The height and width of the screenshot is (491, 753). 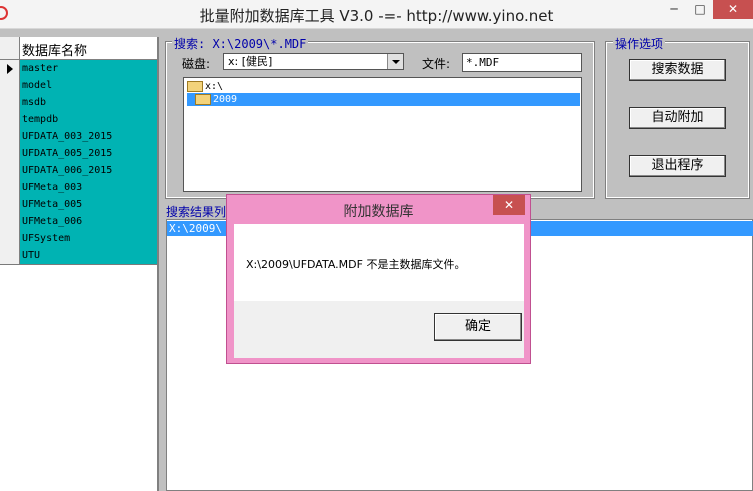 What do you see at coordinates (240, 43) in the screenshot?
I see `search-group-label: 搜索: X:\2009\*.MDF` at bounding box center [240, 43].